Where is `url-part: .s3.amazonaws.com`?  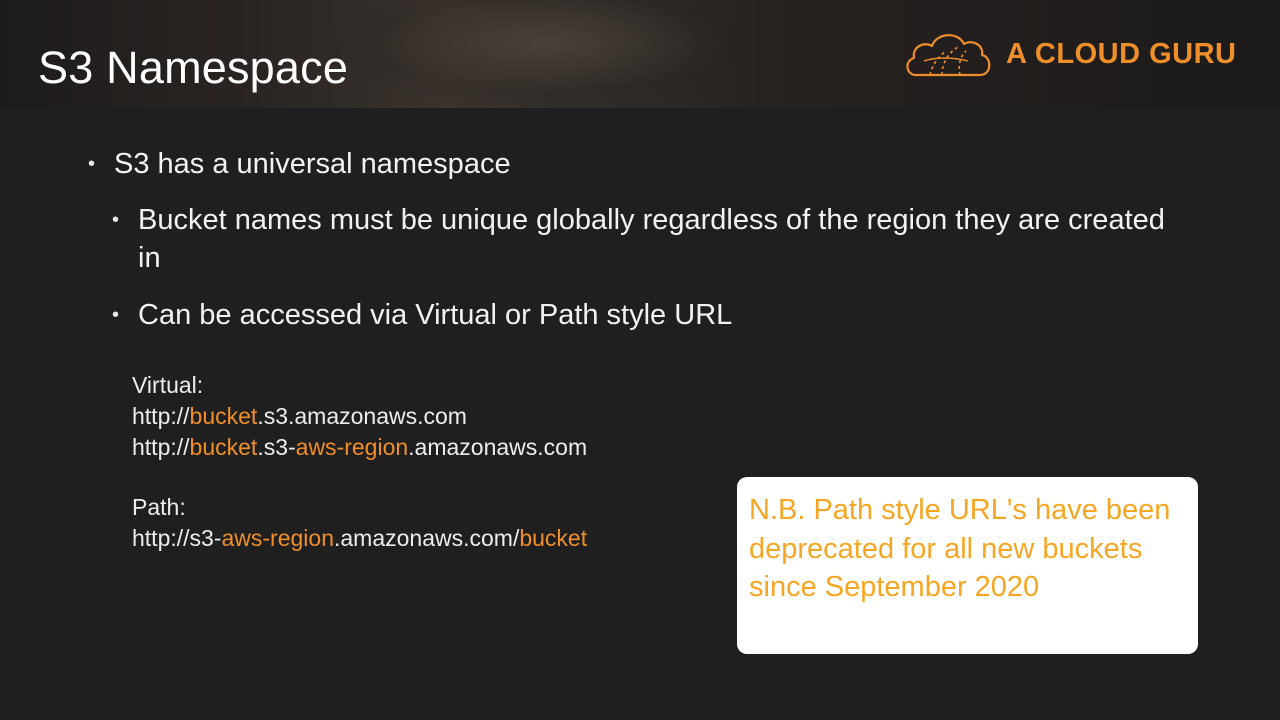
url-part: .s3.amazonaws.com is located at coordinates (362, 416).